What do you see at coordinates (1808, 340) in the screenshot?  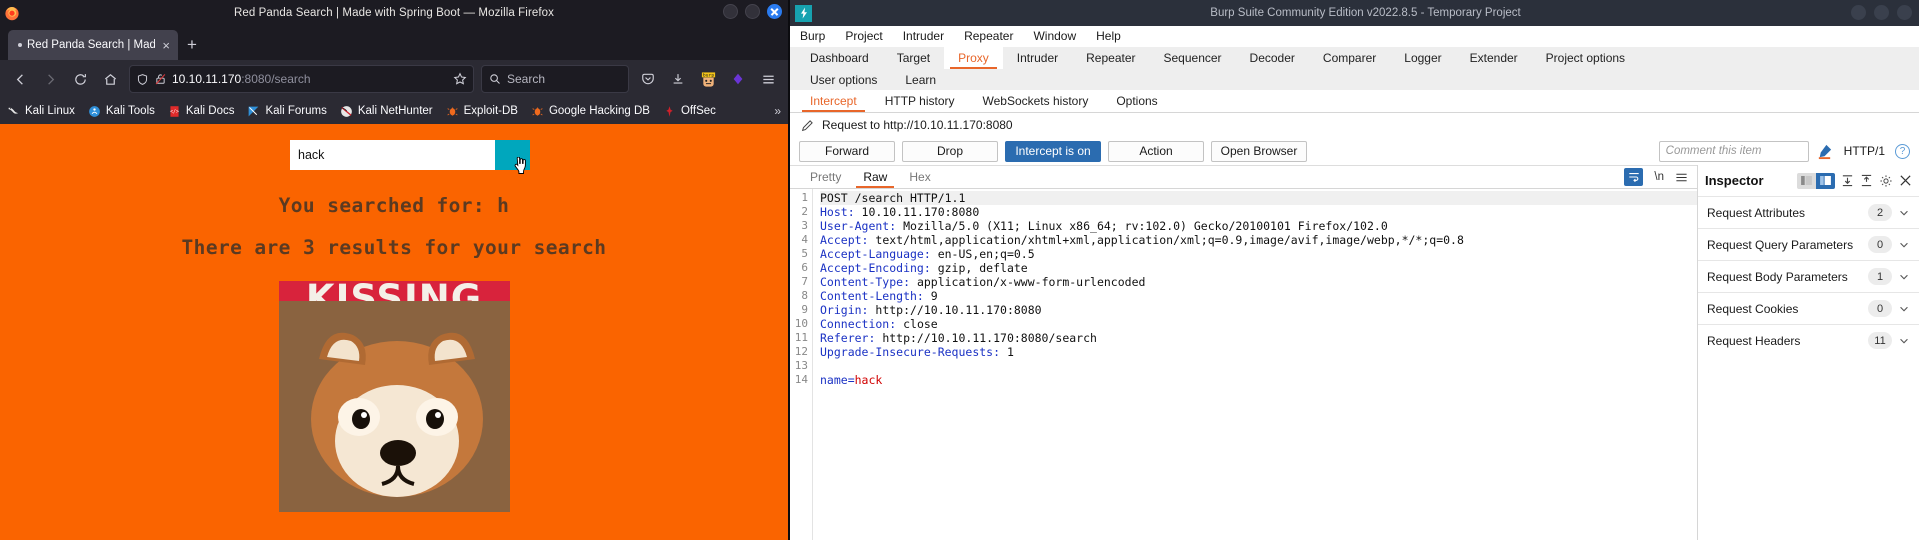 I see `inspector-section-row: Request Headers 11` at bounding box center [1808, 340].